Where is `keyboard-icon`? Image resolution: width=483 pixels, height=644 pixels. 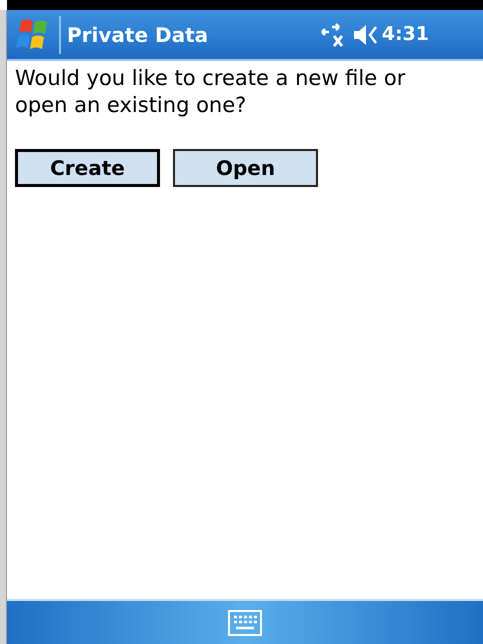 keyboard-icon is located at coordinates (245, 623).